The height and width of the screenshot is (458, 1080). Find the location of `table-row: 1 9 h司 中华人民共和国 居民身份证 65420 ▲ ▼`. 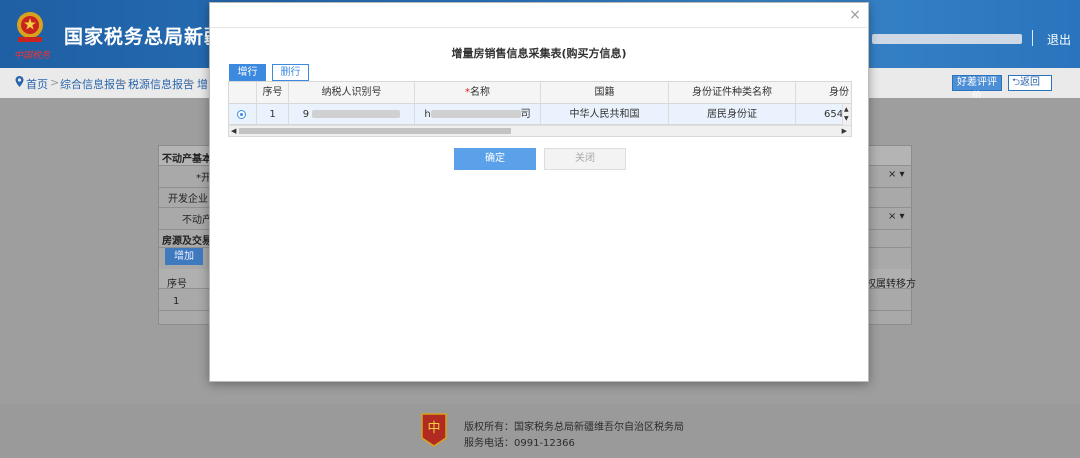

table-row: 1 9 h司 中华人民共和国 居民身份证 65420 ▲ ▼ is located at coordinates (540, 114).